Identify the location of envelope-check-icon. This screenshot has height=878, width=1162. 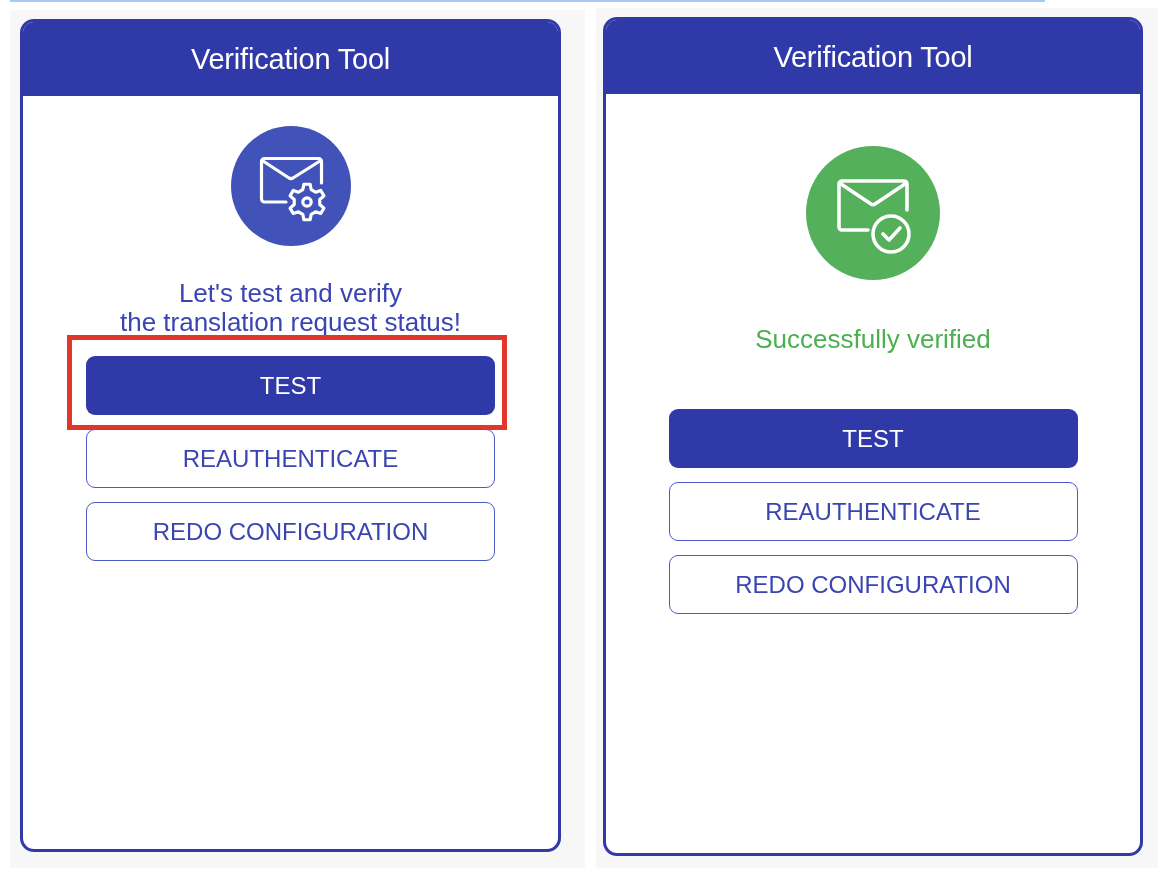
(873, 213).